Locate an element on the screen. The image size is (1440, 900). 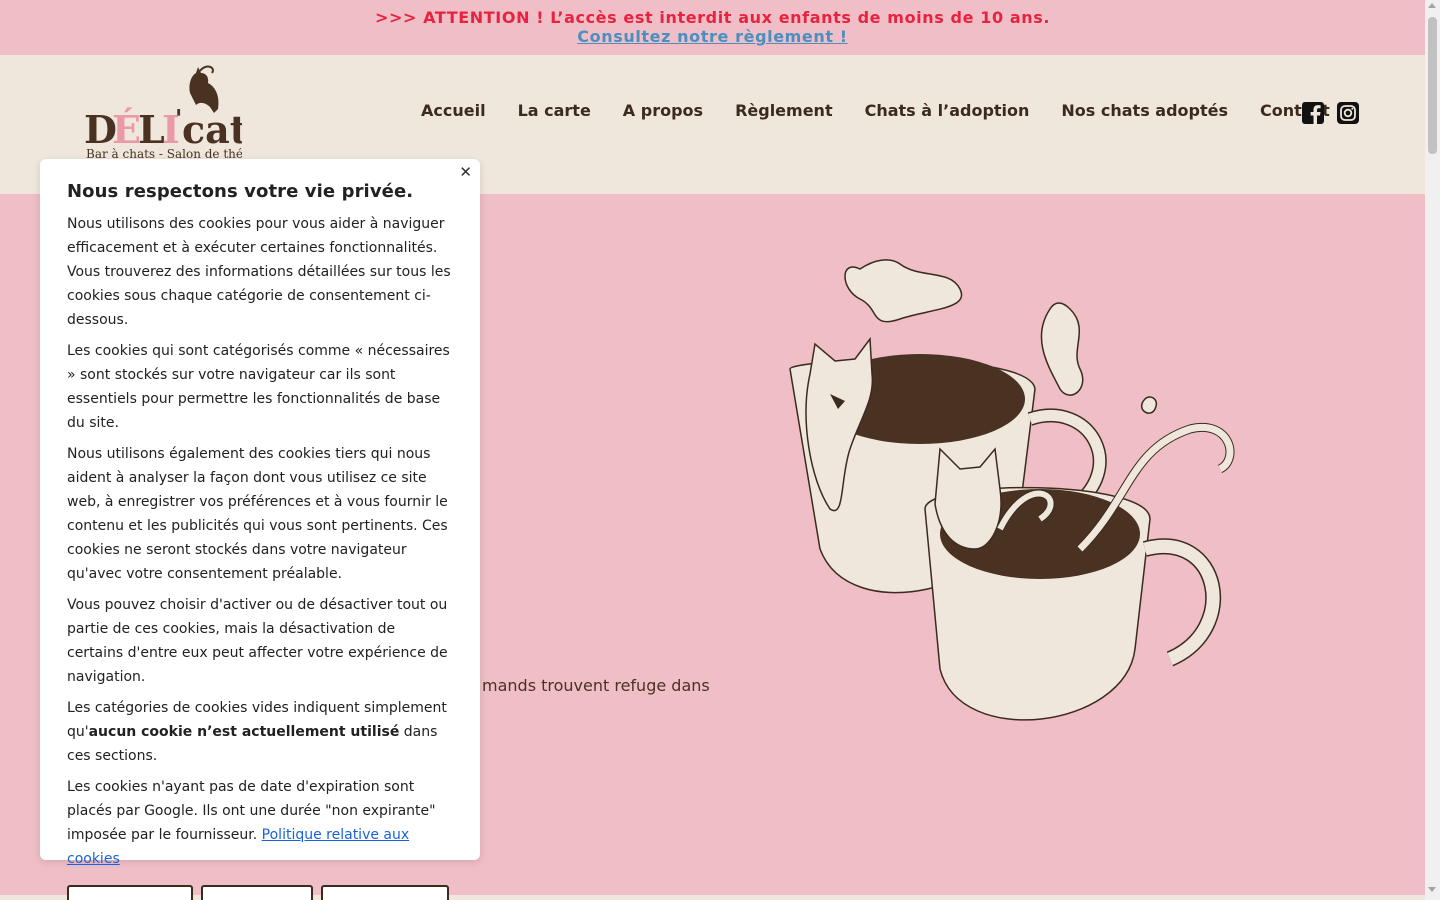
nav-chats-adoption: Chats à l’adoption is located at coordinates (947, 110).